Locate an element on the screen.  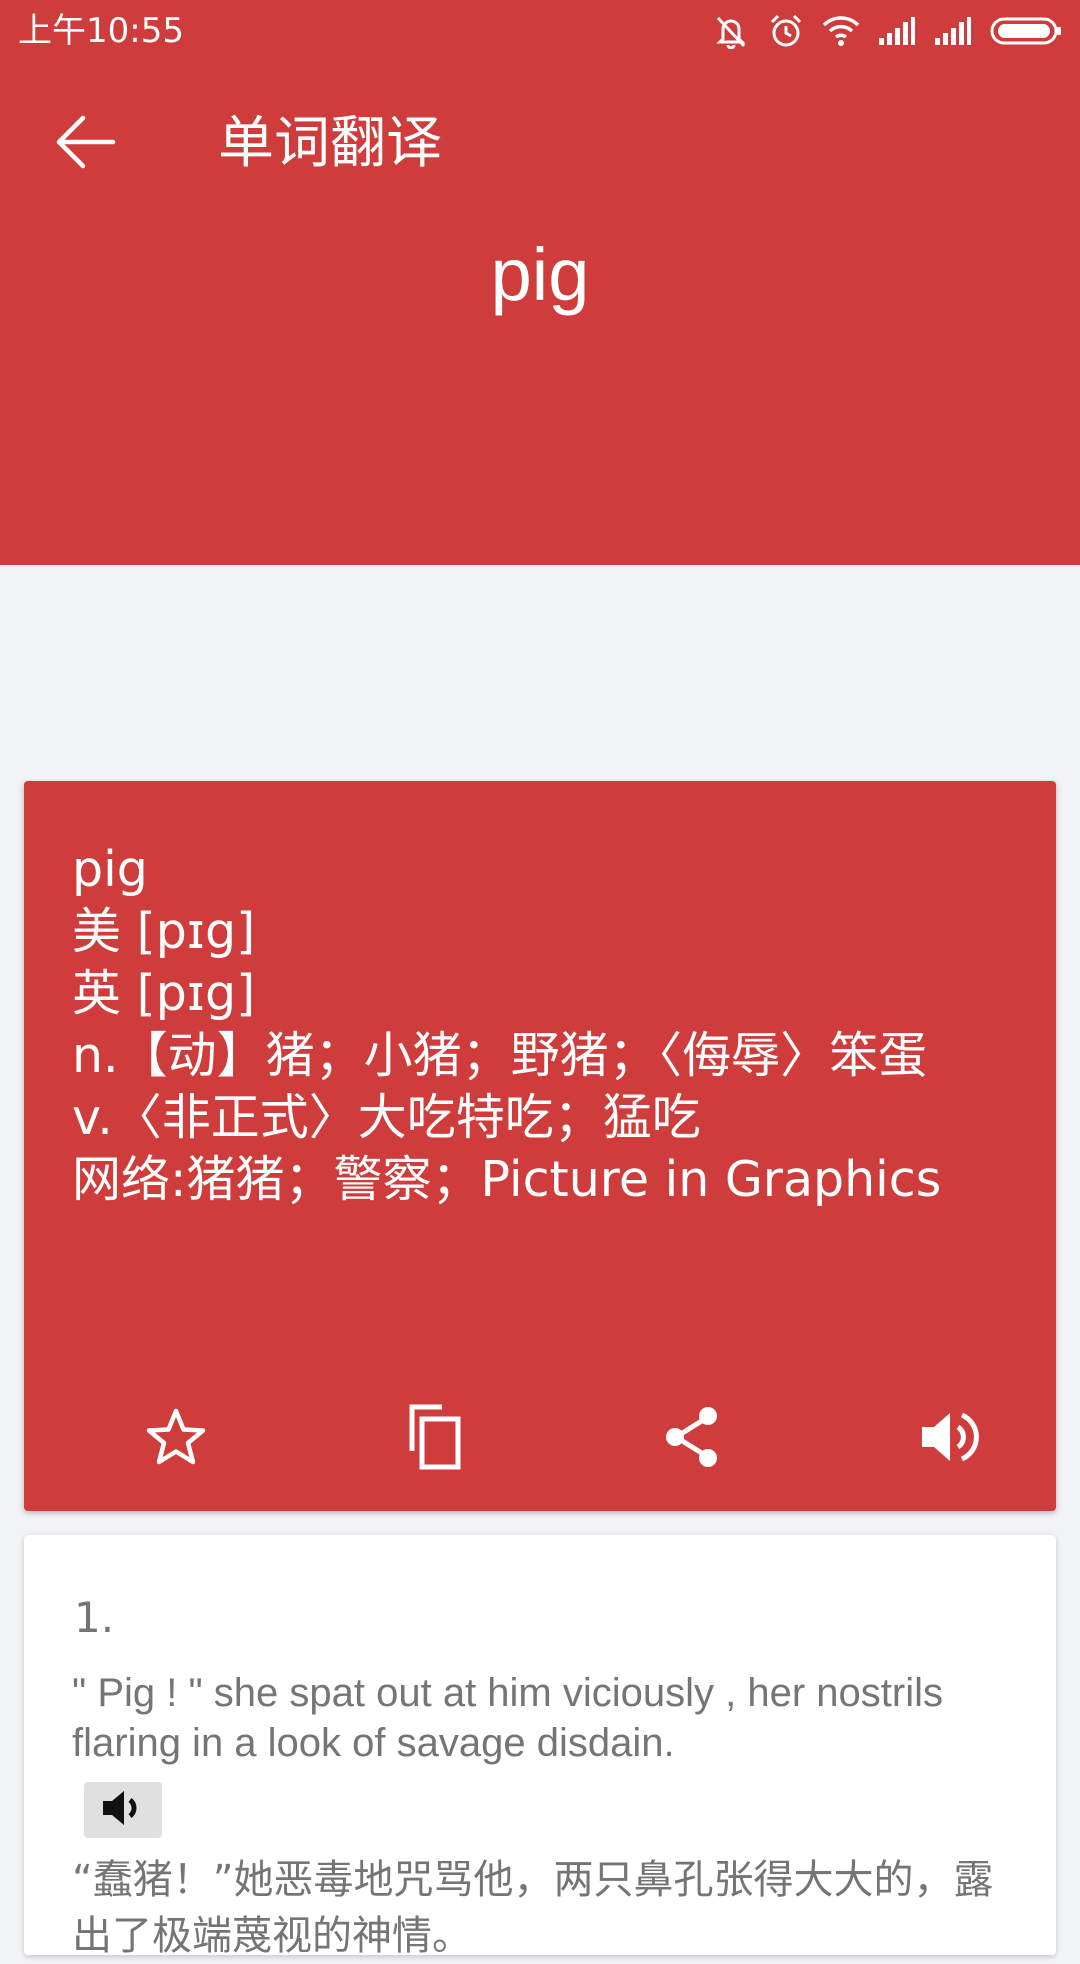
copy-button is located at coordinates (434, 1439).